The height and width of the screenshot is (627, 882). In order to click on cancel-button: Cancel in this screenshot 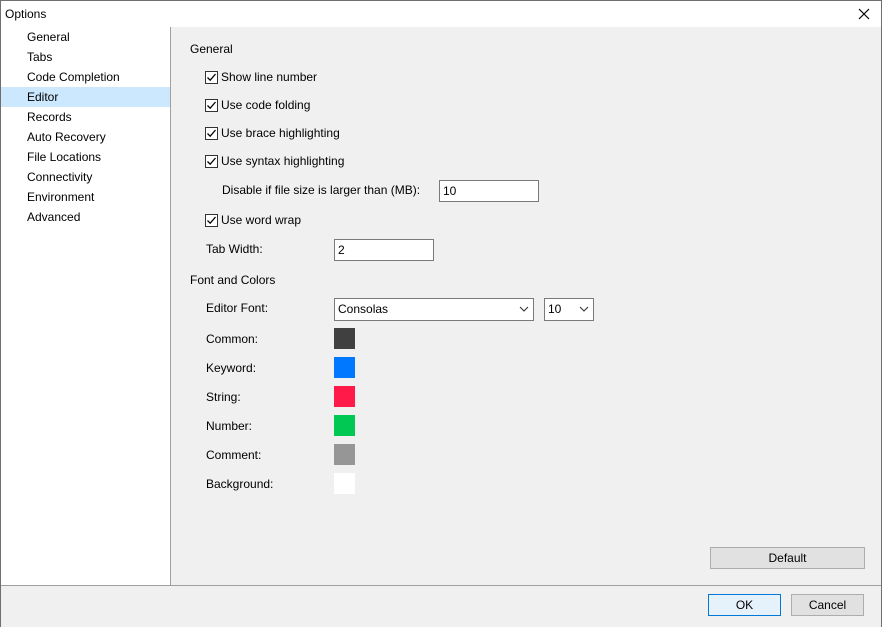, I will do `click(827, 605)`.